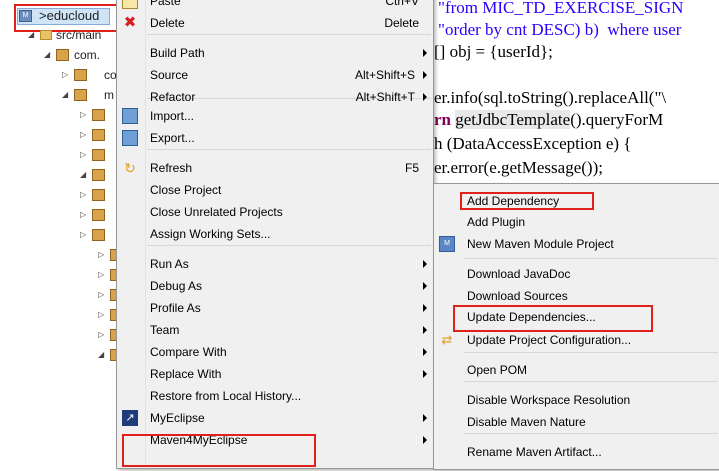 This screenshot has height=471, width=719. What do you see at coordinates (216, 212) in the screenshot?
I see `menu-item-label: Close Unrelated Projects` at bounding box center [216, 212].